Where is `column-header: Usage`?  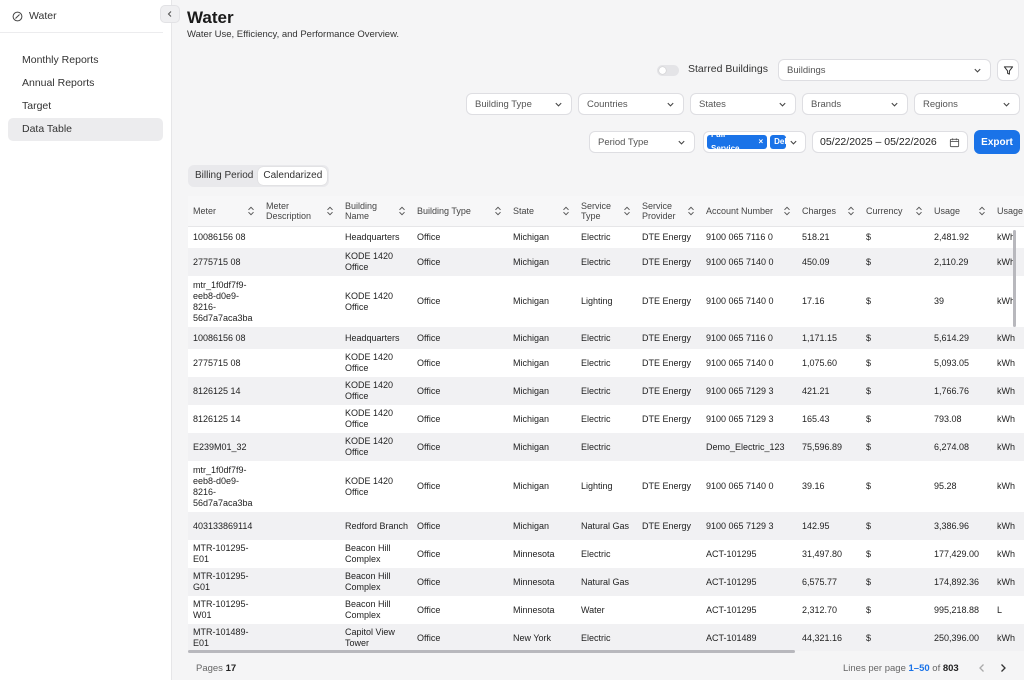 column-header: Usage is located at coordinates (960, 211).